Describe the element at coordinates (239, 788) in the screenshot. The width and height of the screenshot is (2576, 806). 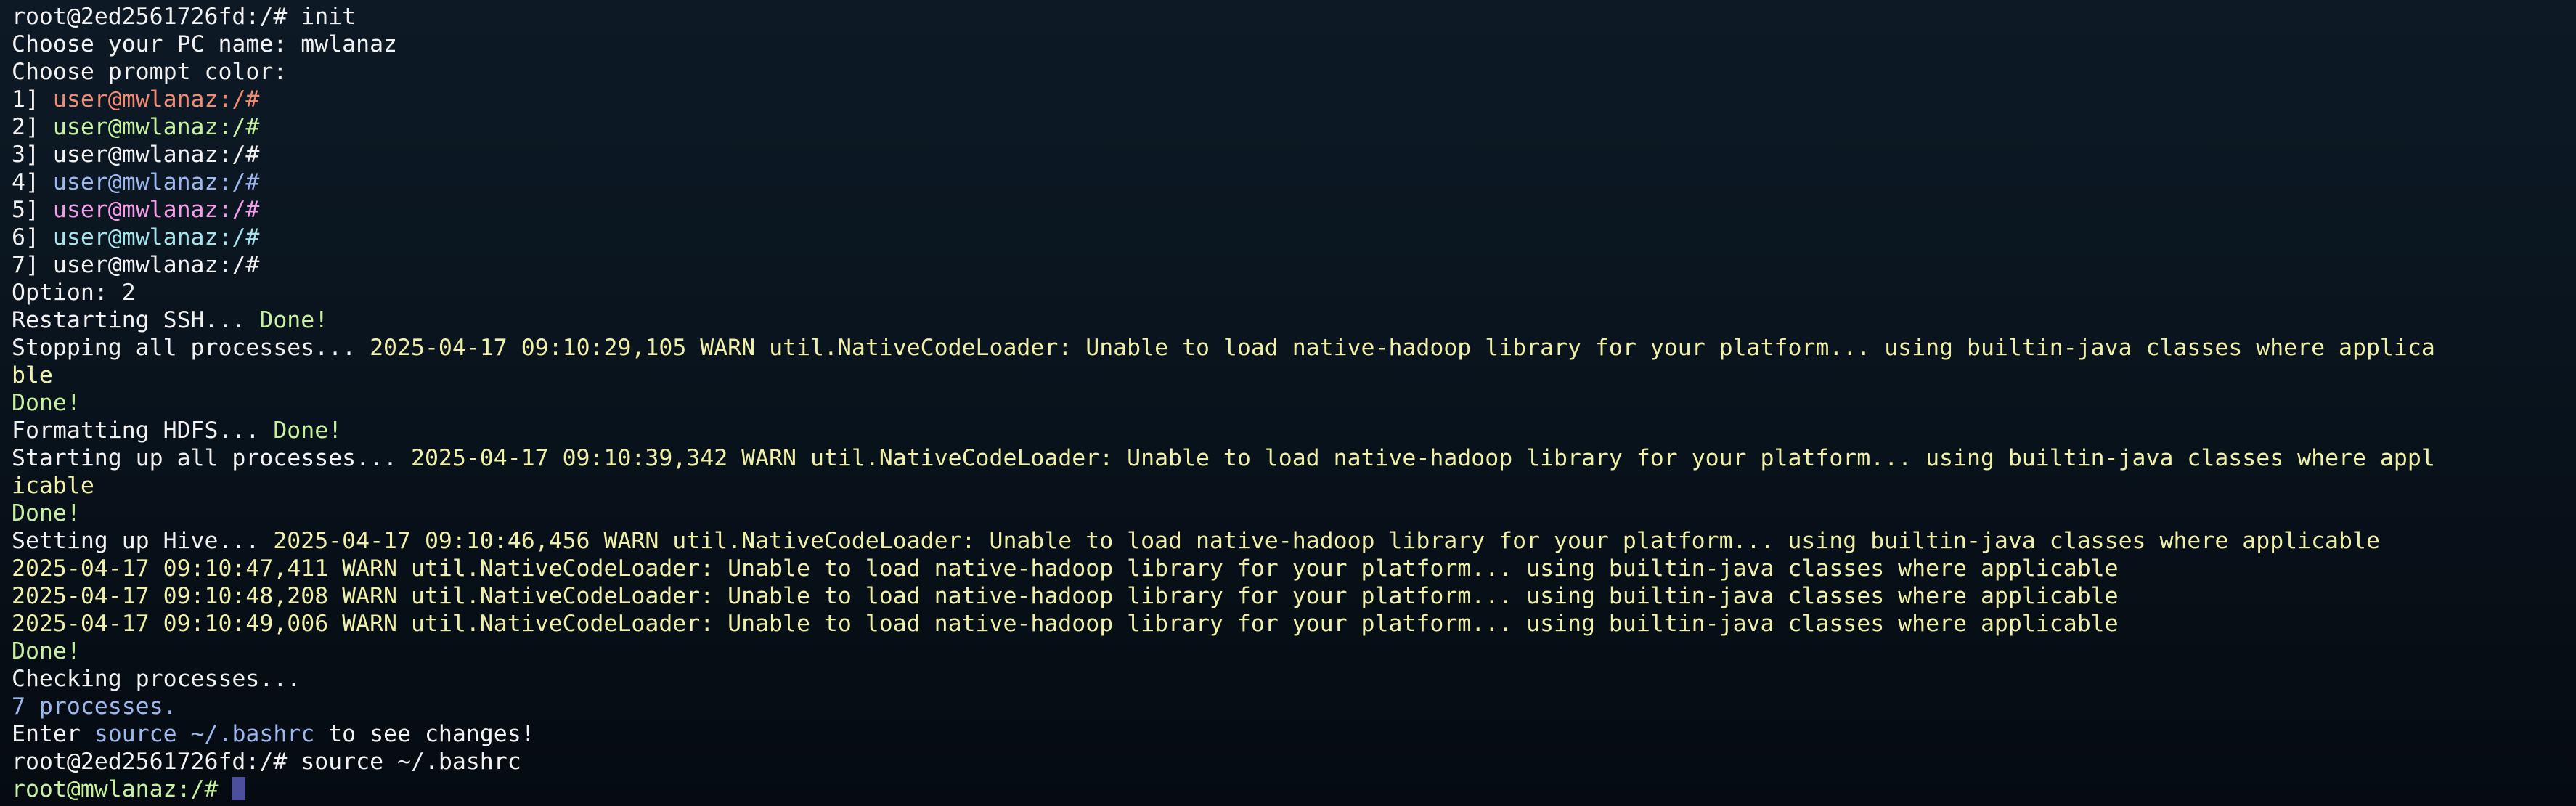
I see `terminal-cursor` at that location.